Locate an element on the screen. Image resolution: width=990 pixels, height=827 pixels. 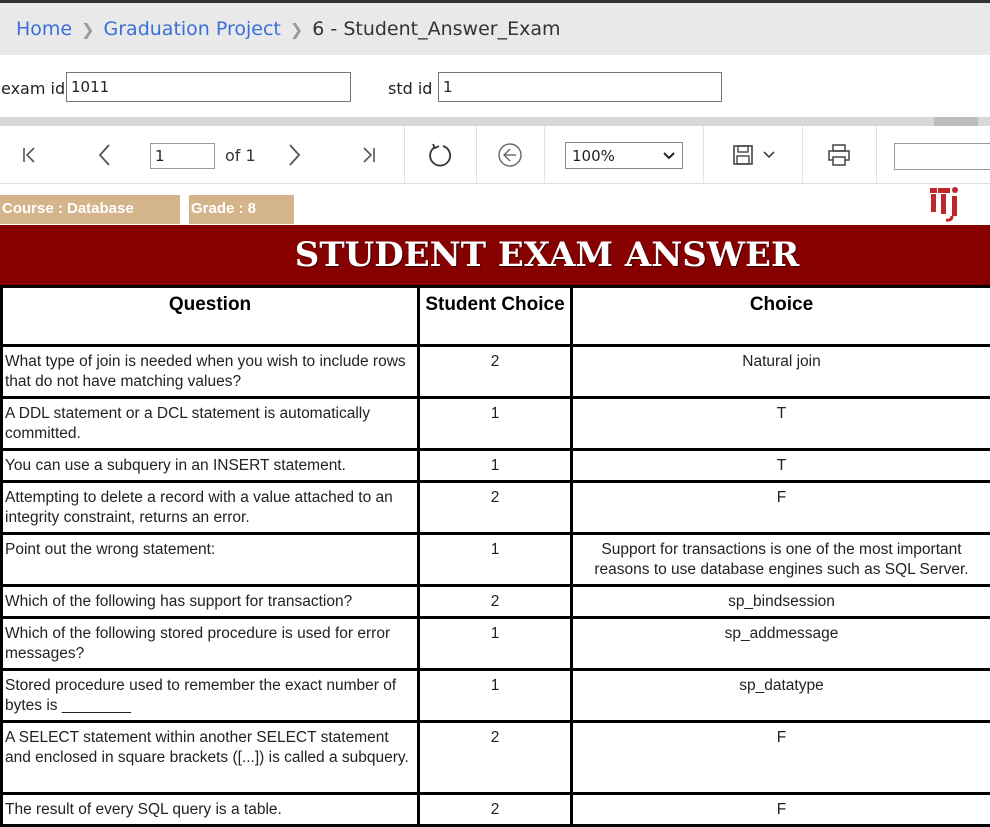
previous-page-button is located at coordinates (105, 155).